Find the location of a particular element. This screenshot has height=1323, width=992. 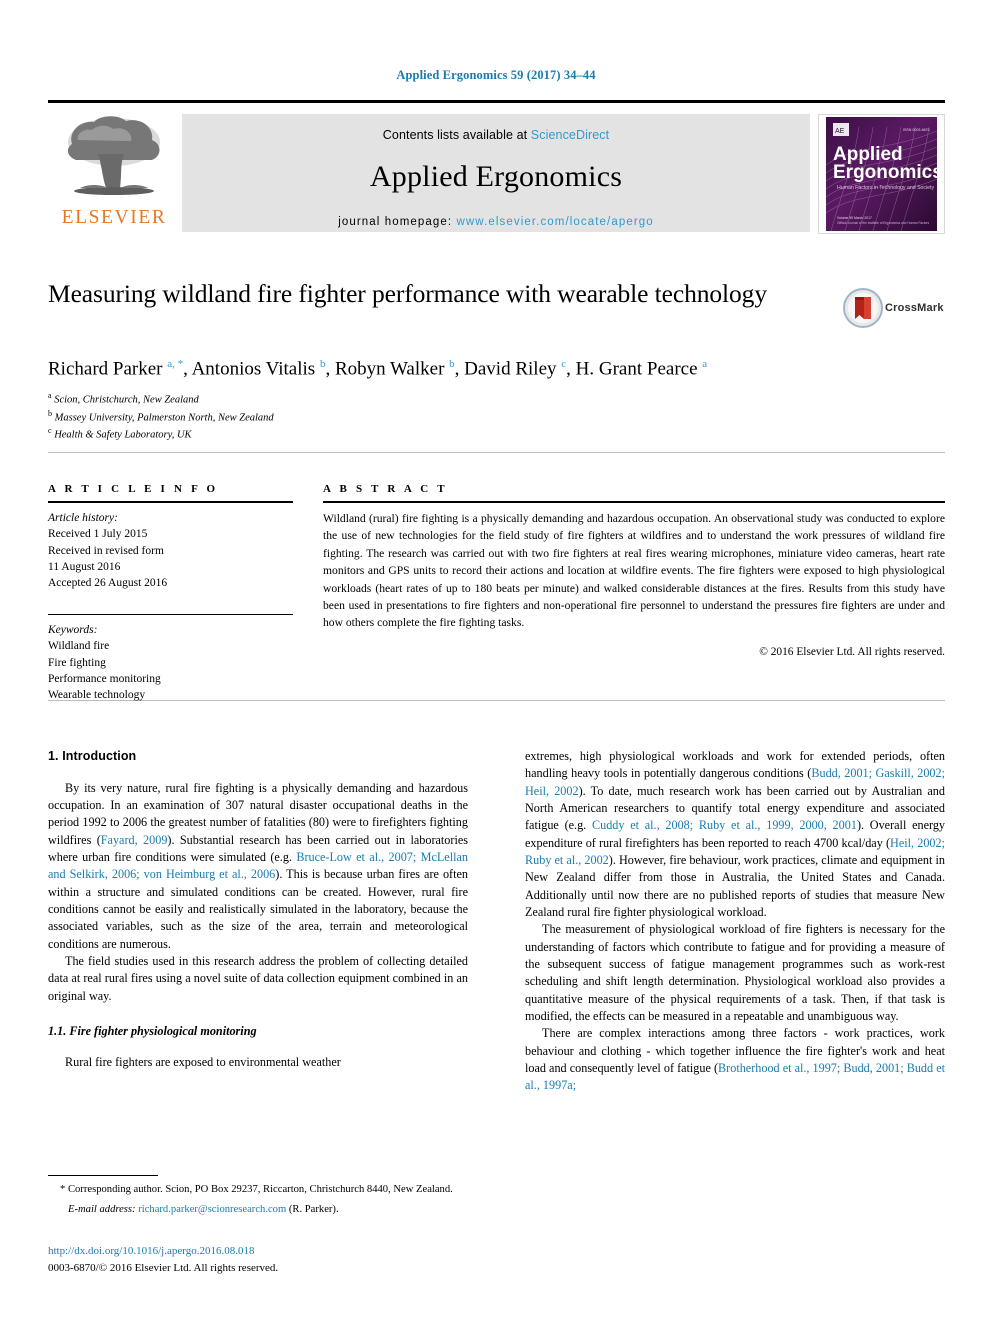

keywords-separator-rule is located at coordinates (170, 614).